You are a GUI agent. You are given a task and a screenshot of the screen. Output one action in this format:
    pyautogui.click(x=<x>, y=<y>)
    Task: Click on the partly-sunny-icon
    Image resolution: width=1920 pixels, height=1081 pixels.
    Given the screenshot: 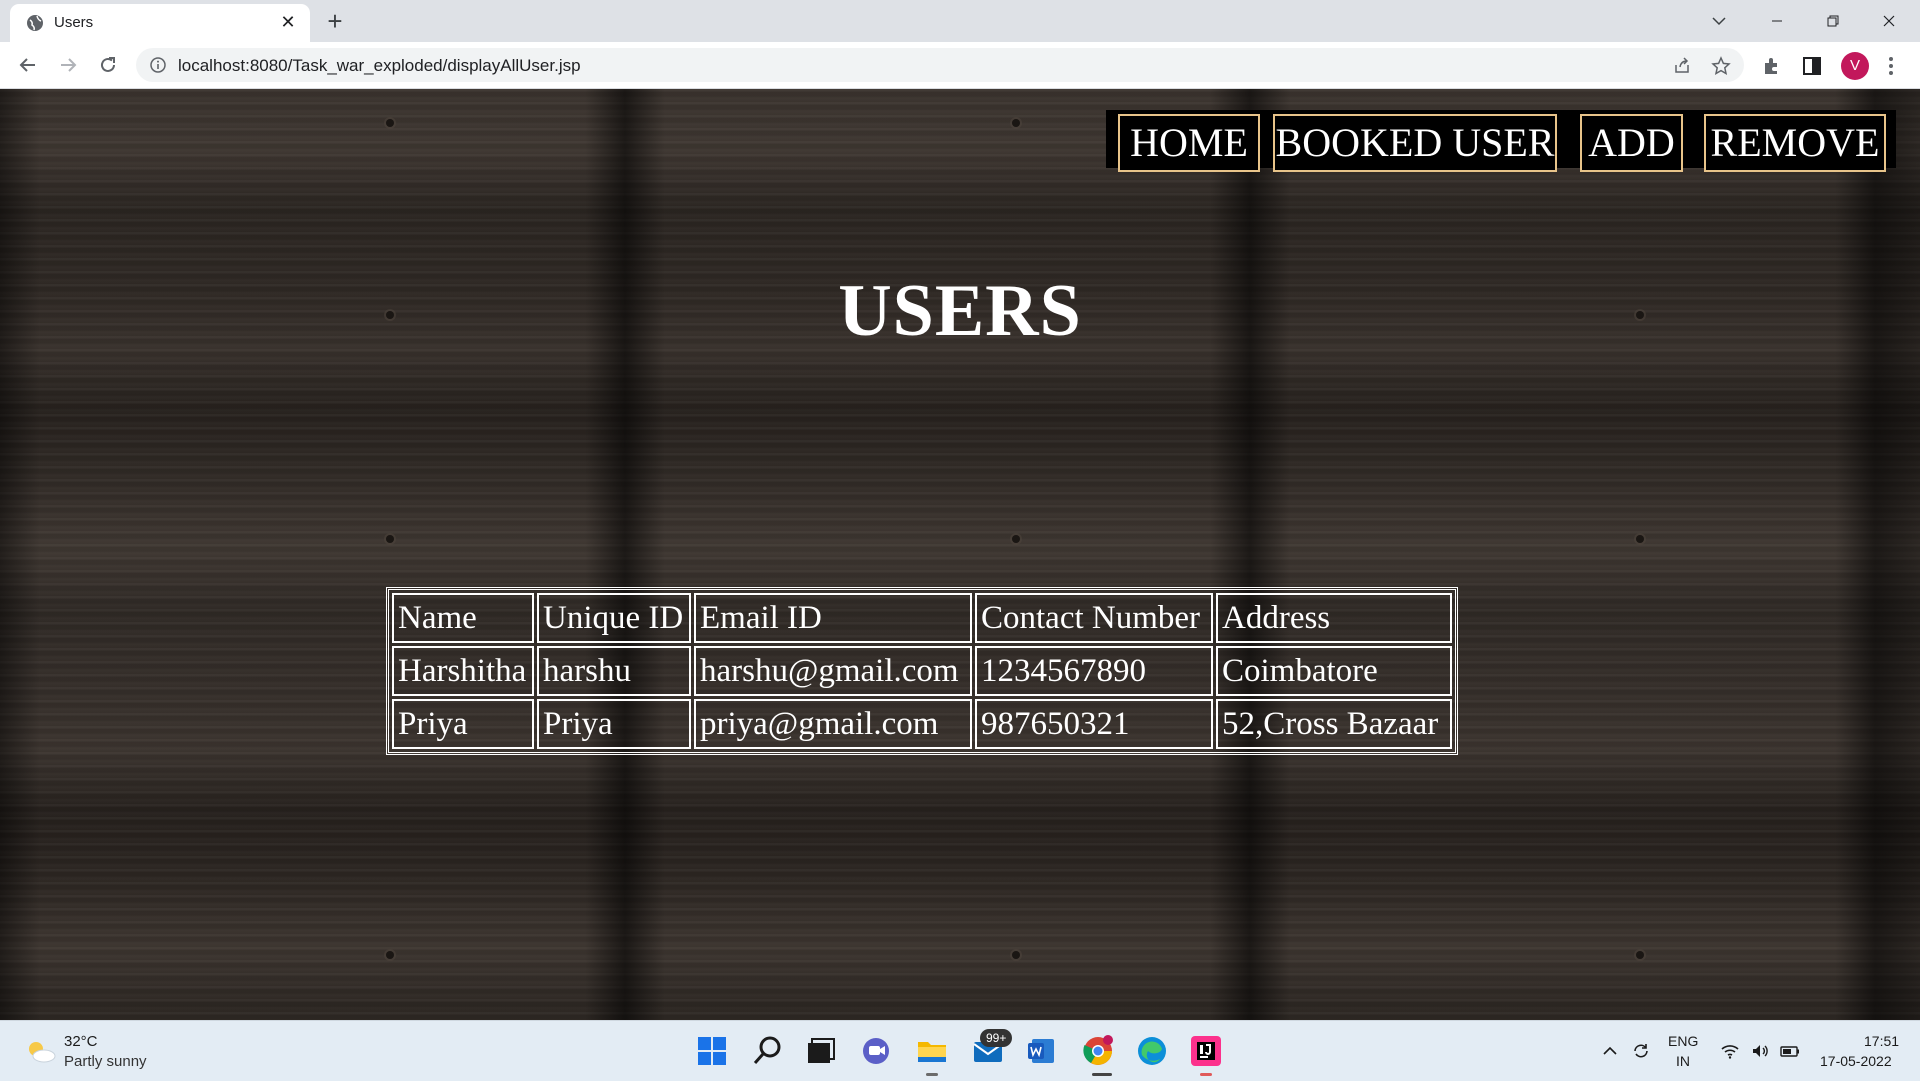 What is the action you would take?
    pyautogui.click(x=41, y=1051)
    